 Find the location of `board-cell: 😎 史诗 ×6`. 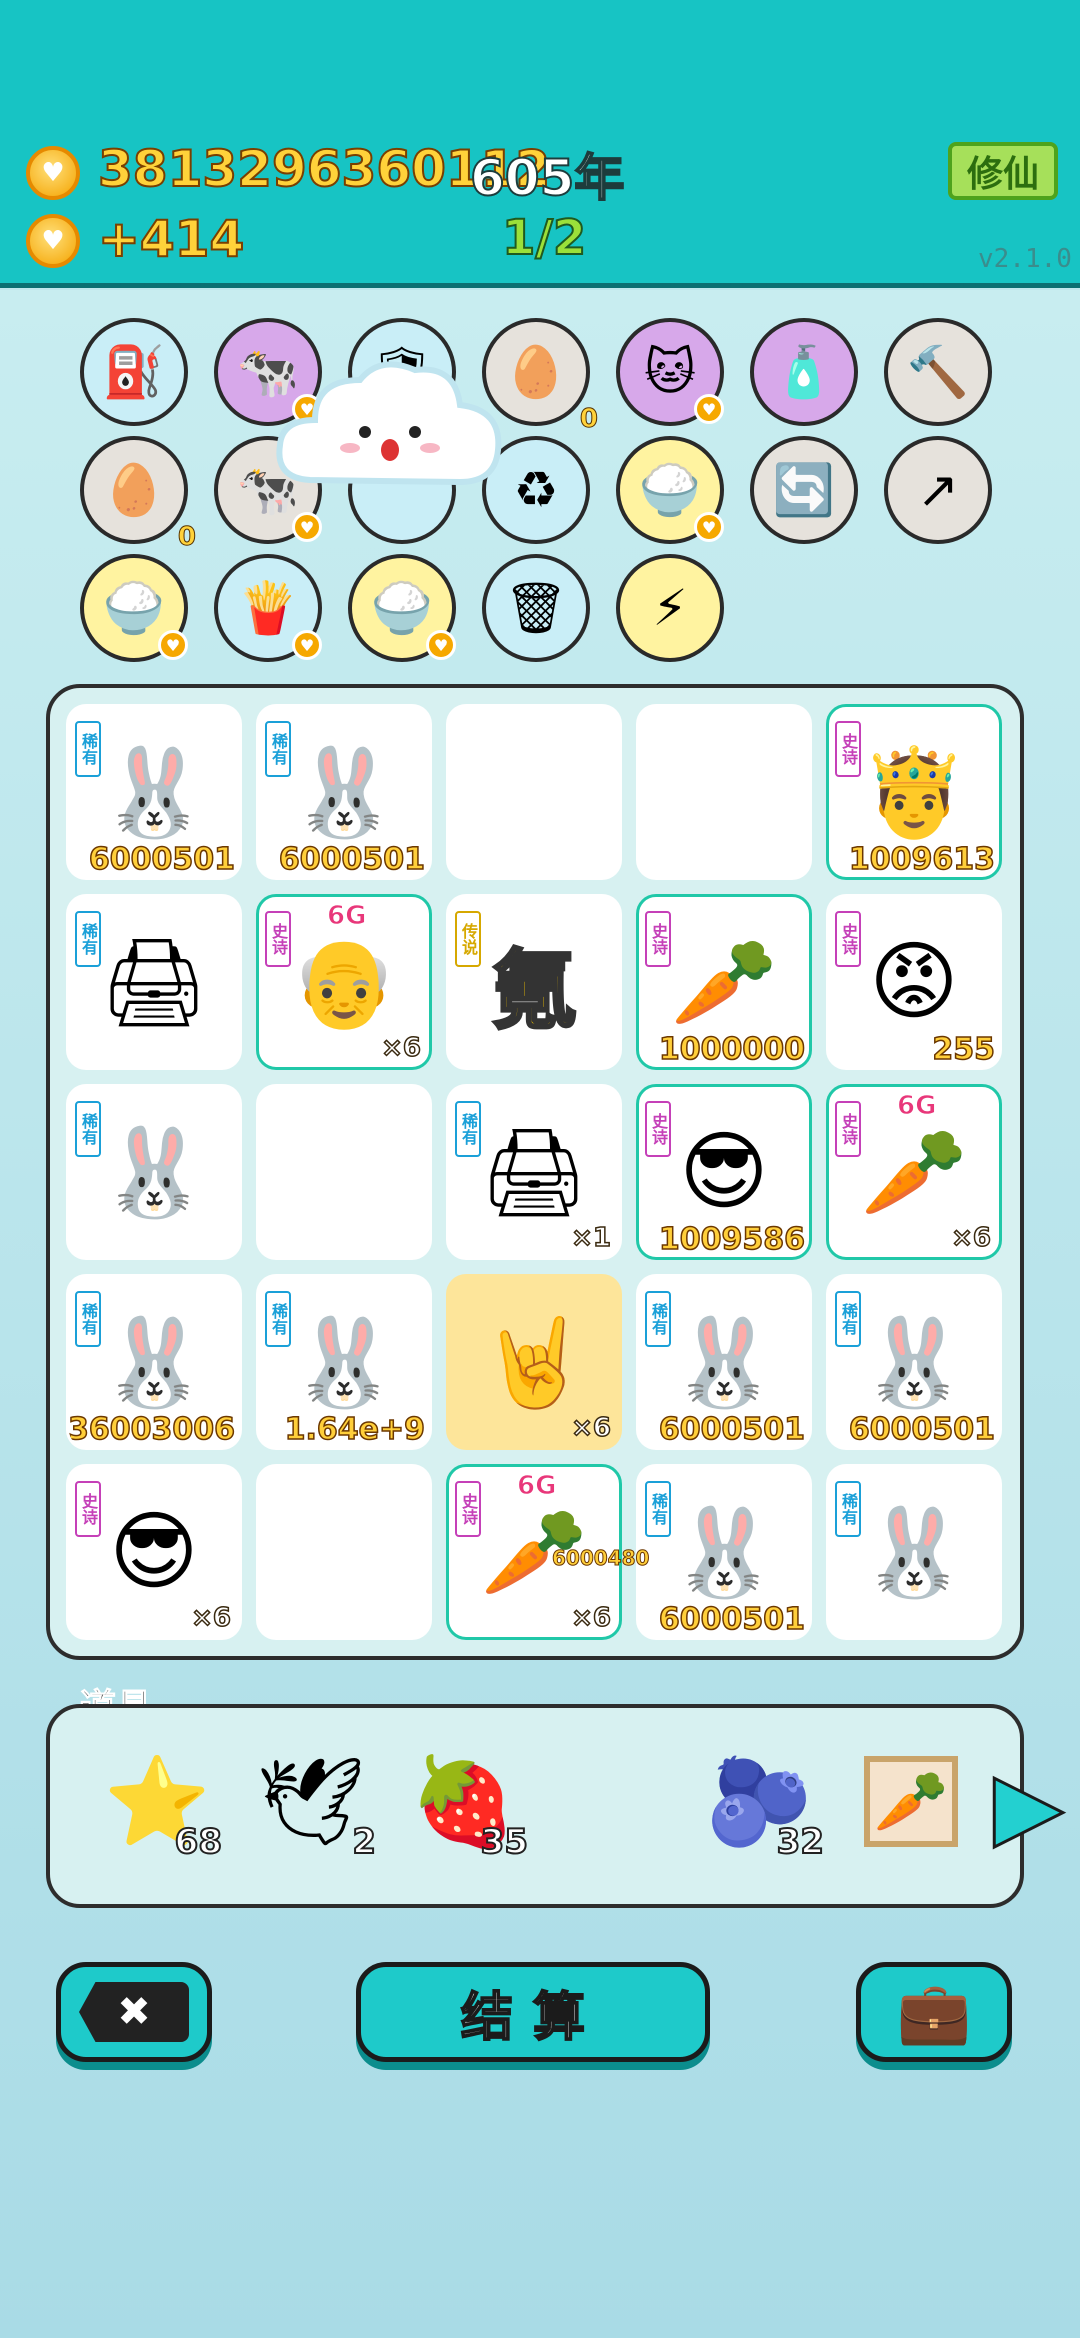

board-cell: 😎 史诗 ×6 is located at coordinates (154, 1552).